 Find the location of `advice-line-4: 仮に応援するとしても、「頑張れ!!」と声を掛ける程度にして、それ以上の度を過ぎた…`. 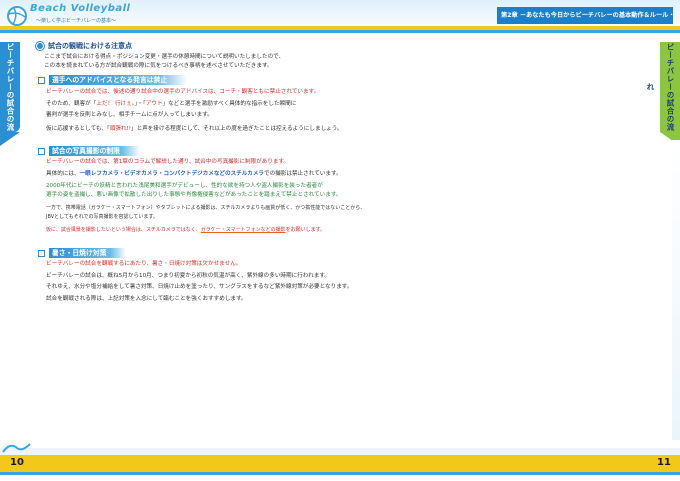

advice-line-4: 仮に応援するとしても、「頑張れ!!」と声を掛ける程度にして、それ以上の度を過ぎた… is located at coordinates (194, 129).